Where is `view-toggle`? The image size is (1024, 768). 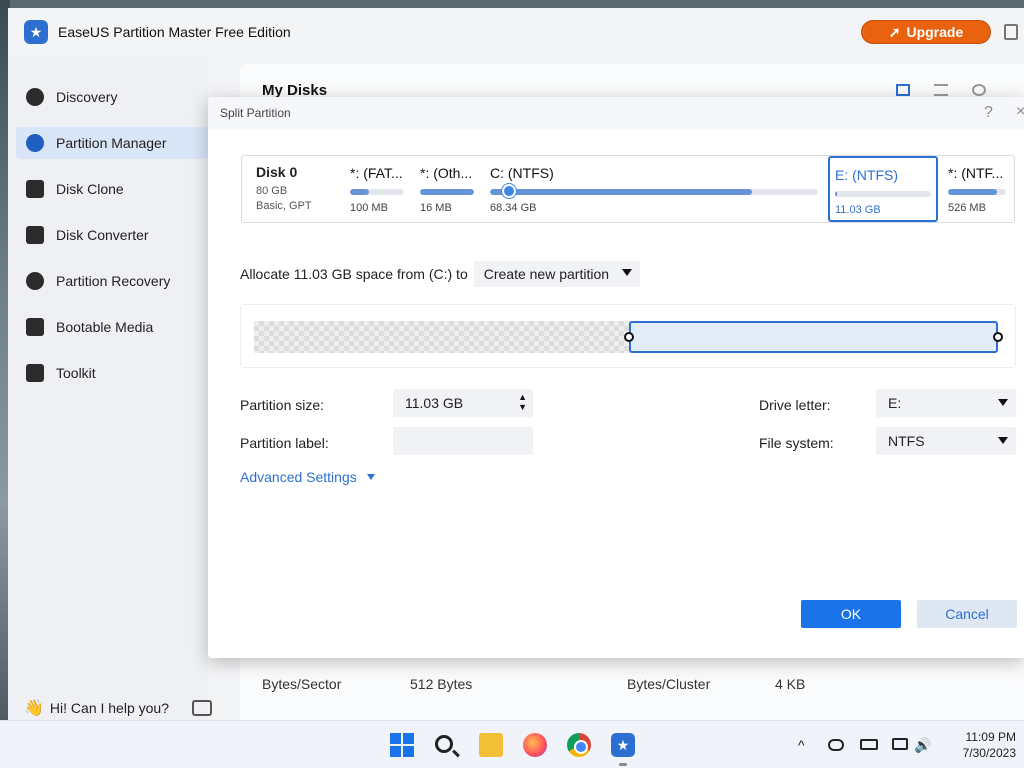
view-toggle is located at coordinates (941, 90).